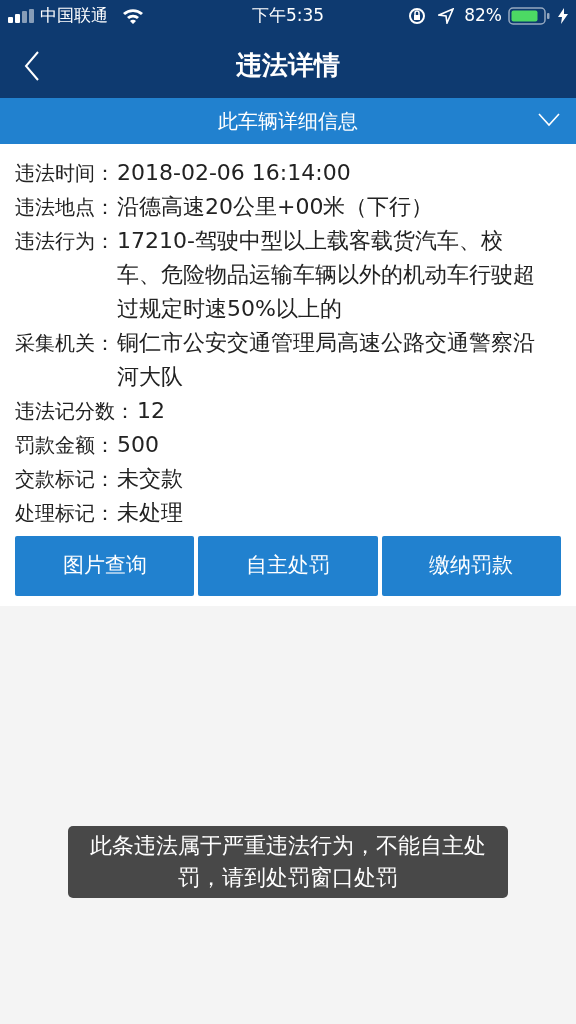  Describe the element at coordinates (288, 862) in the screenshot. I see `toast-message: 此条违法属于严重违法行为，不能自主处罚，请到处罚窗口处罚` at that location.